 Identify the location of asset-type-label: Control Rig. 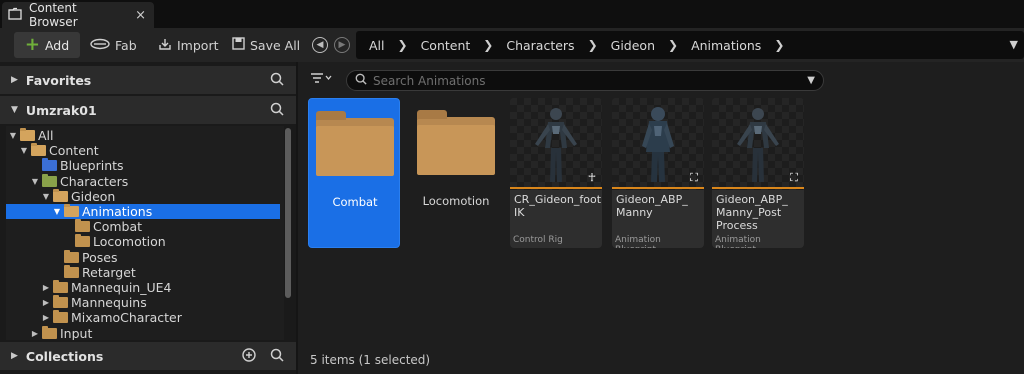
(538, 240).